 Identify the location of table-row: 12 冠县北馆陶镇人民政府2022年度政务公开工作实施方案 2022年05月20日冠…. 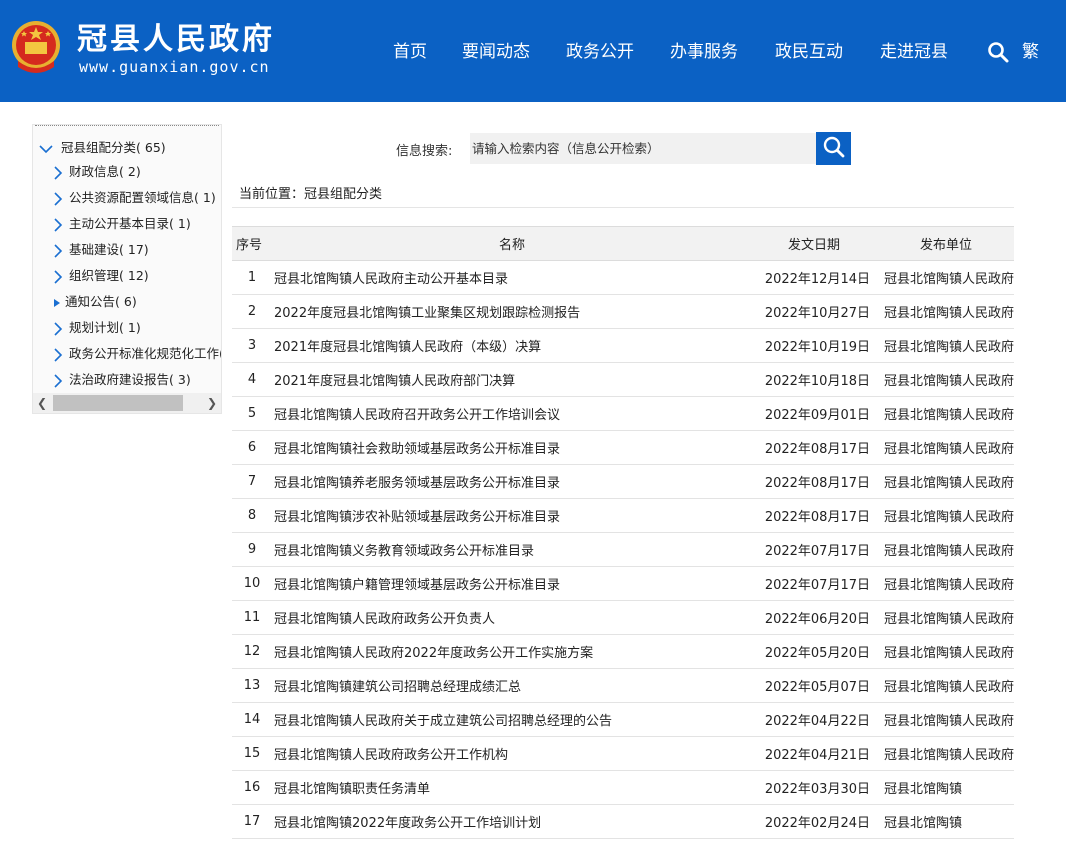
(623, 651).